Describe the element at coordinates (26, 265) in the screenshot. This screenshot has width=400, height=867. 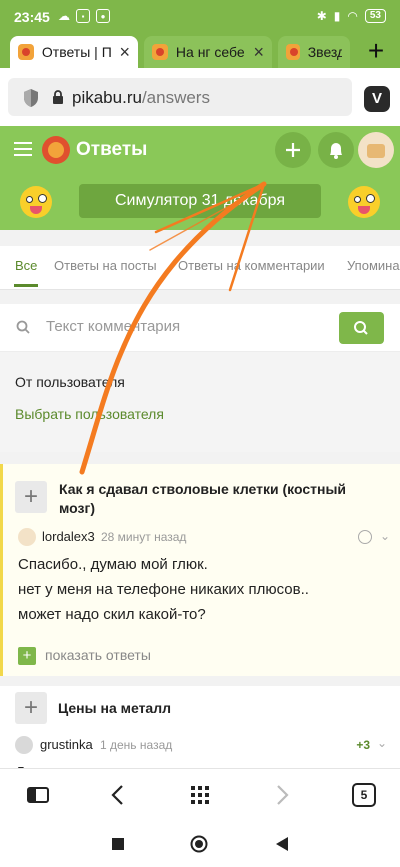
I see `tab-all: Все` at that location.